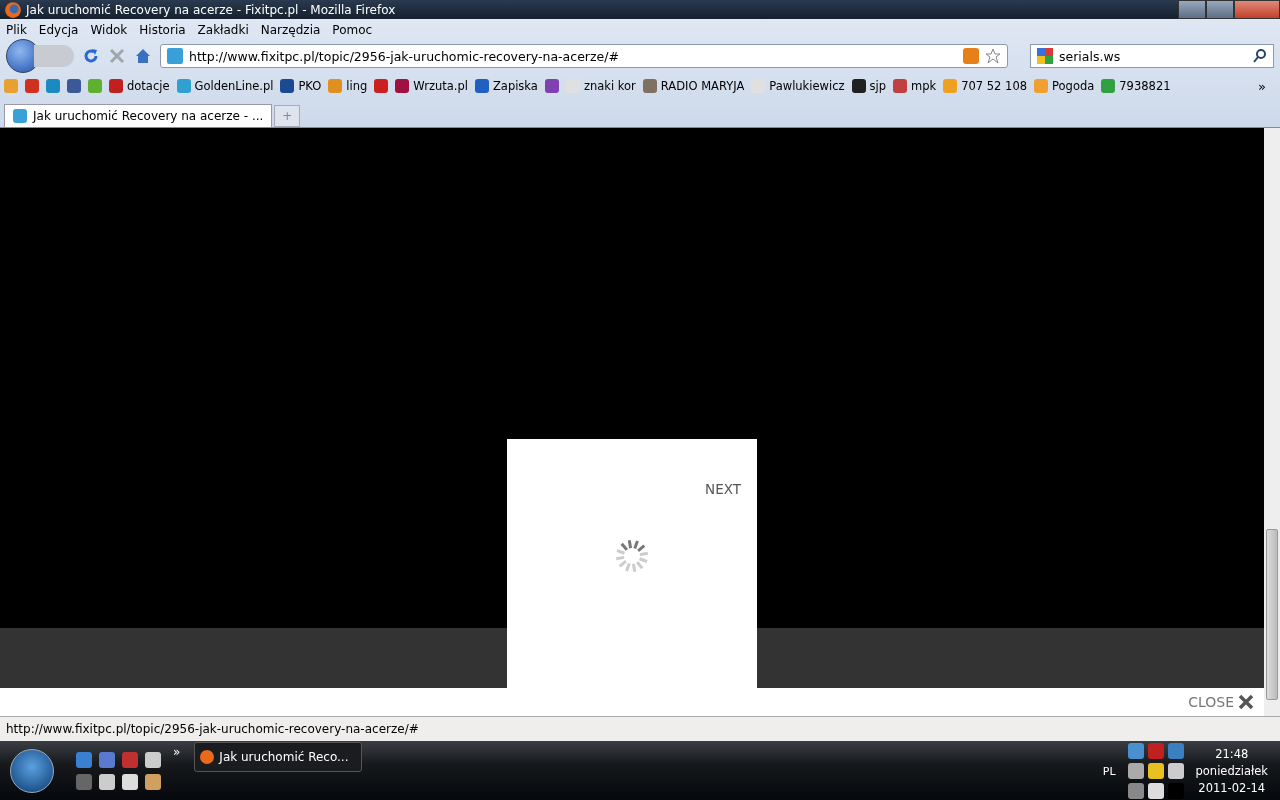 The image size is (1280, 800). I want to click on site-icon, so click(175, 56).